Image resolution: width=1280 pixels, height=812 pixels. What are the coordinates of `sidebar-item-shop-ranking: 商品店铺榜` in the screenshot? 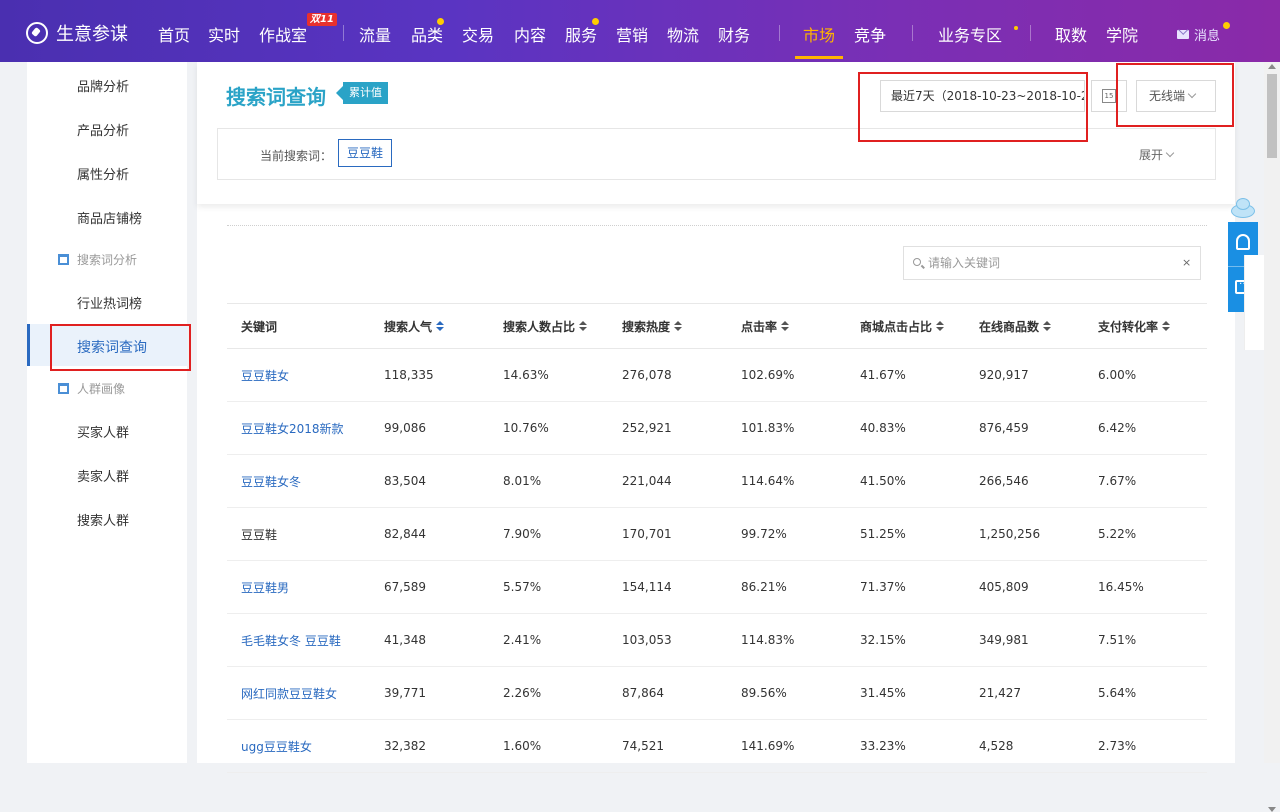 It's located at (109, 217).